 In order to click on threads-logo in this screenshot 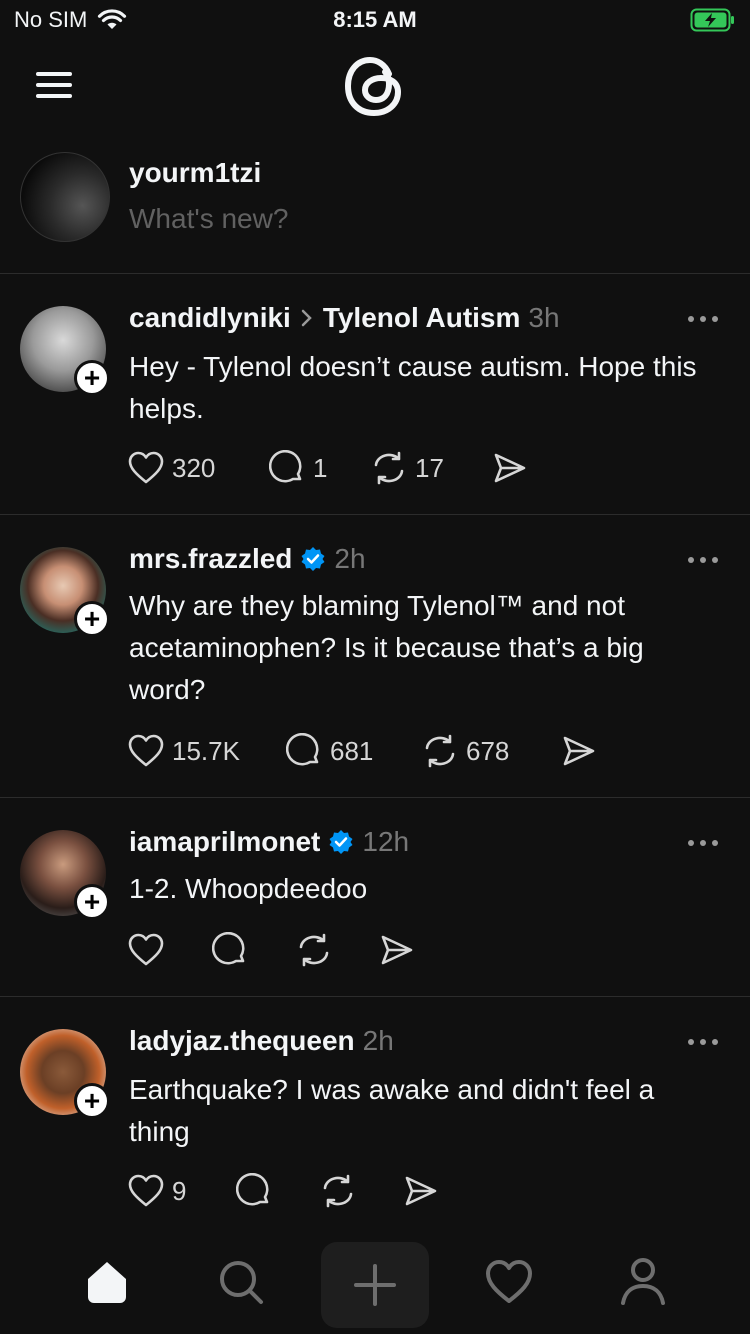, I will do `click(375, 86)`.